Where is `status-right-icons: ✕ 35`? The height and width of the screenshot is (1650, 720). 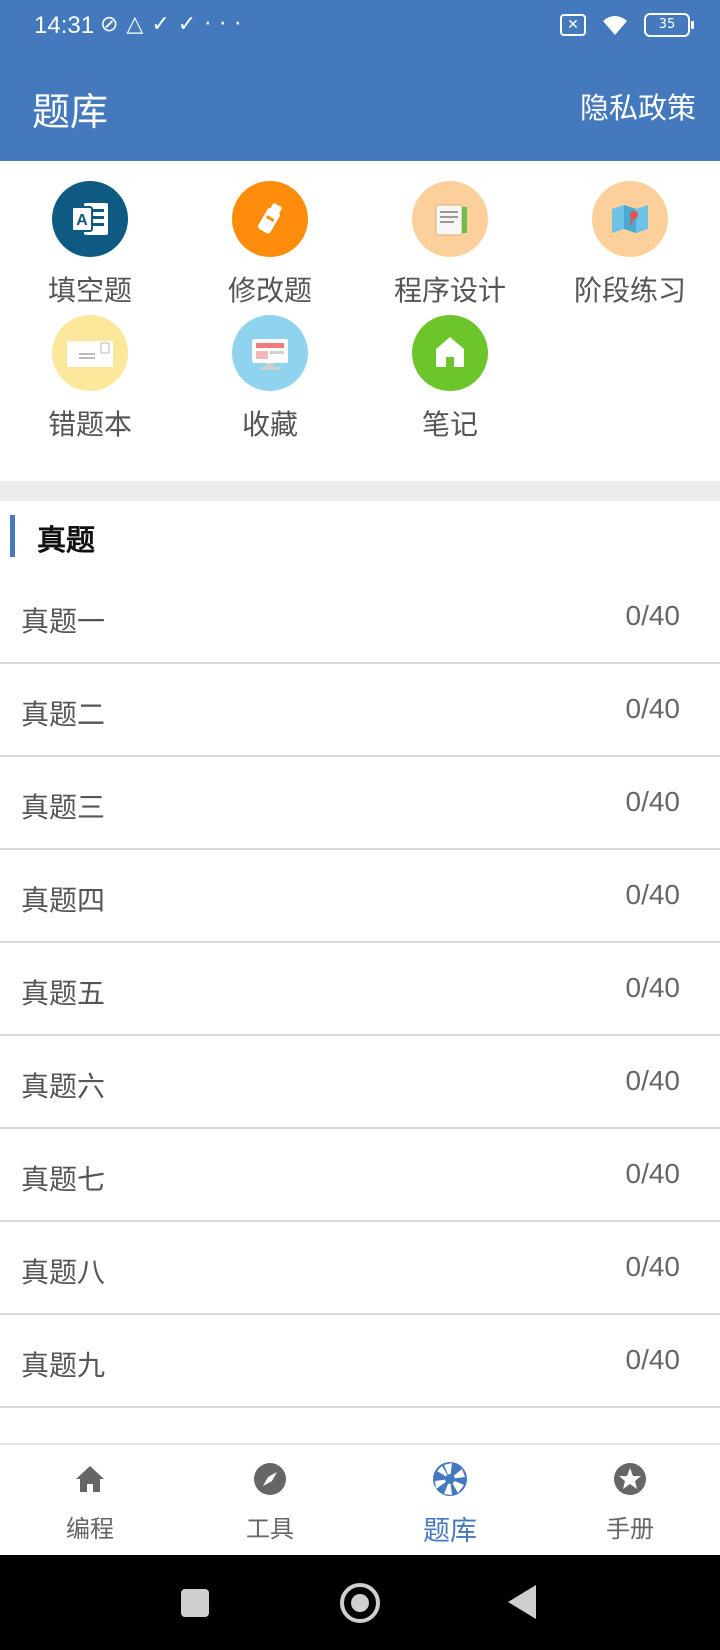 status-right-icons: ✕ 35 is located at coordinates (627, 25).